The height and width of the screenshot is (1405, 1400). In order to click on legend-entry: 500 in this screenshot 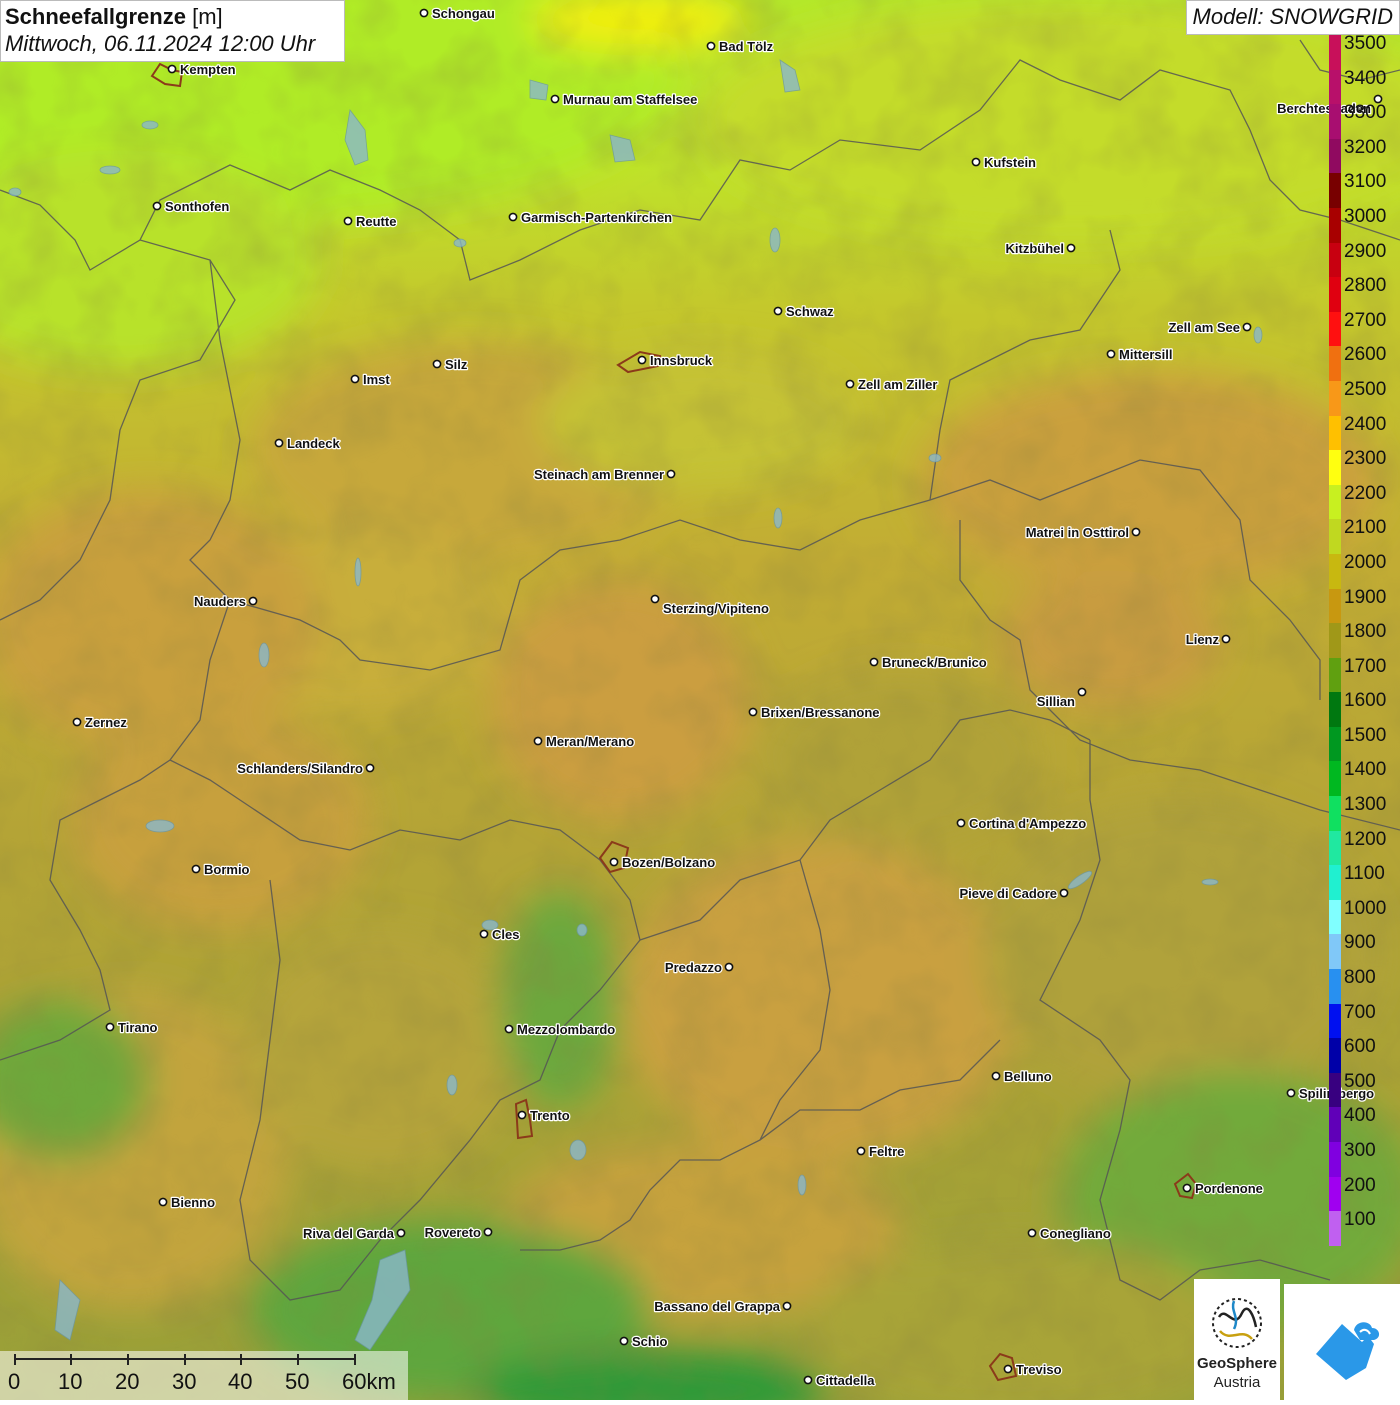, I will do `click(1364, 1089)`.